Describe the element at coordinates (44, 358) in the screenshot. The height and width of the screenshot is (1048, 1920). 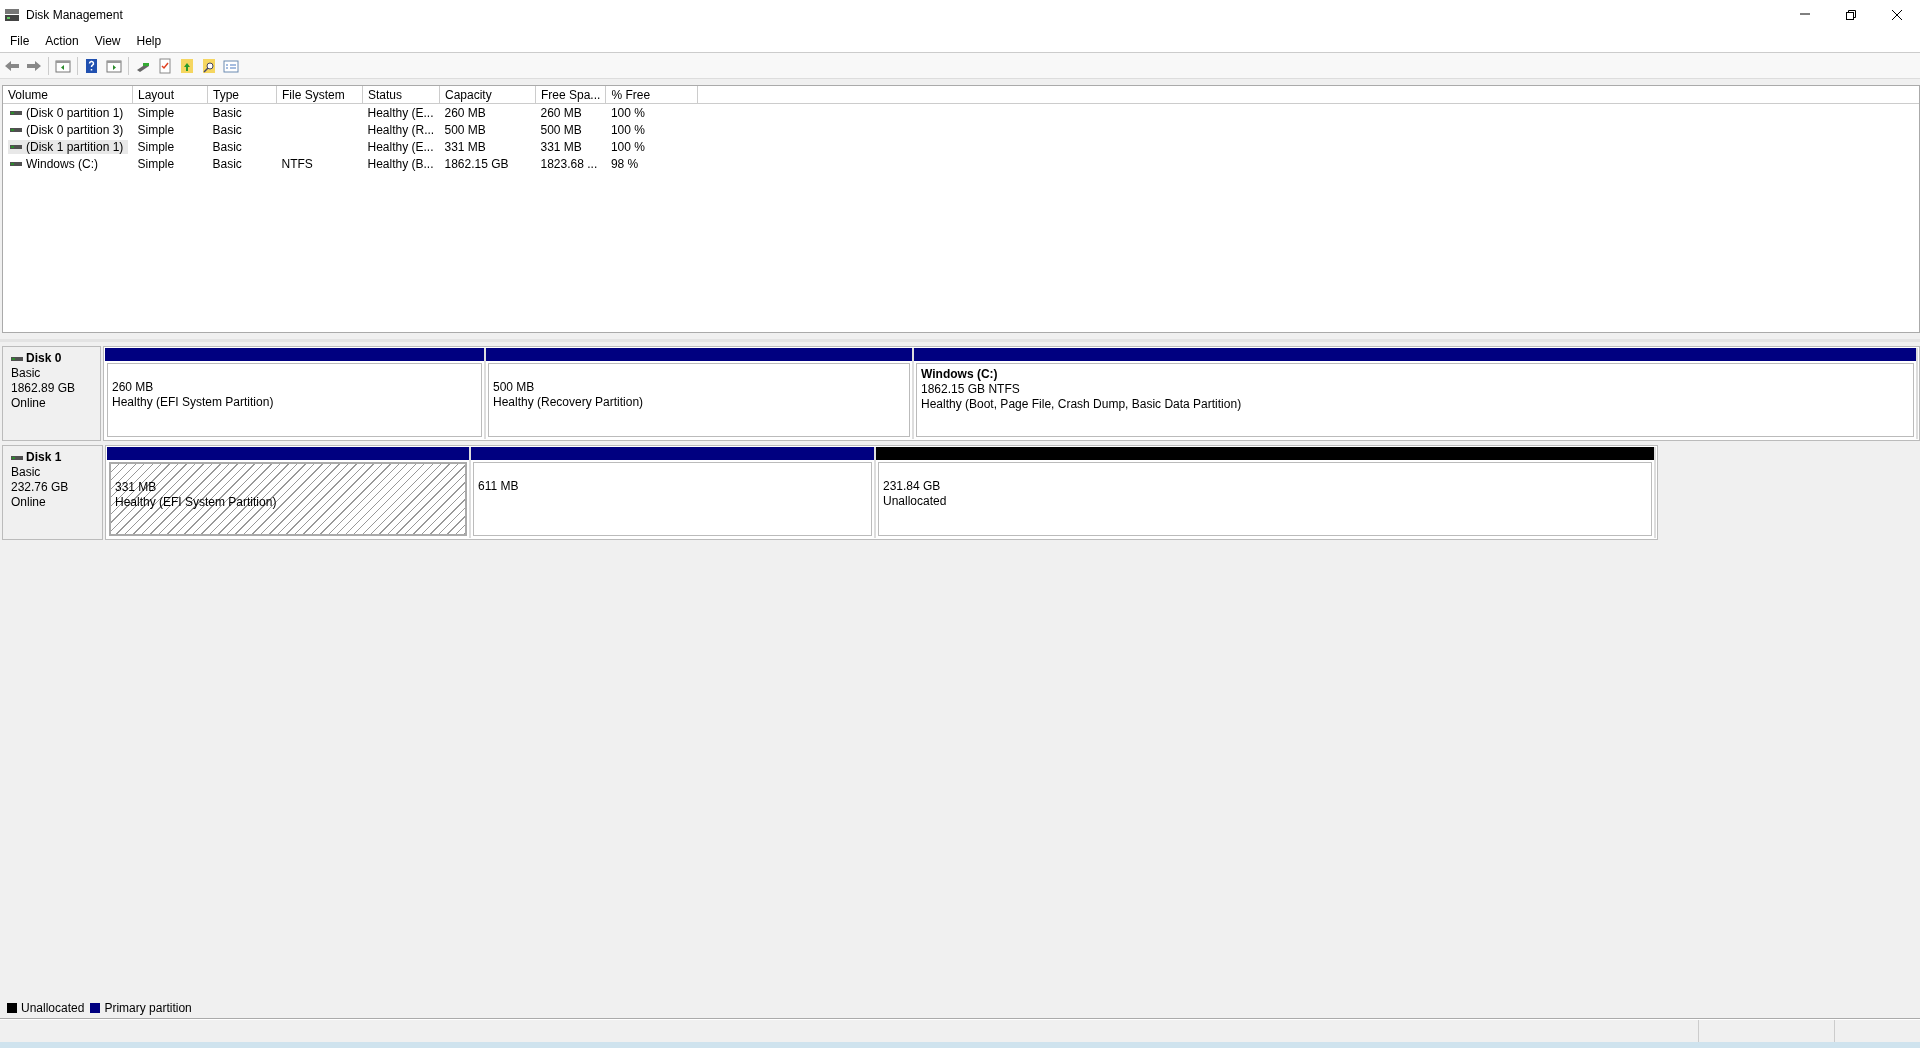
I see `disk-name: Disk 0` at that location.